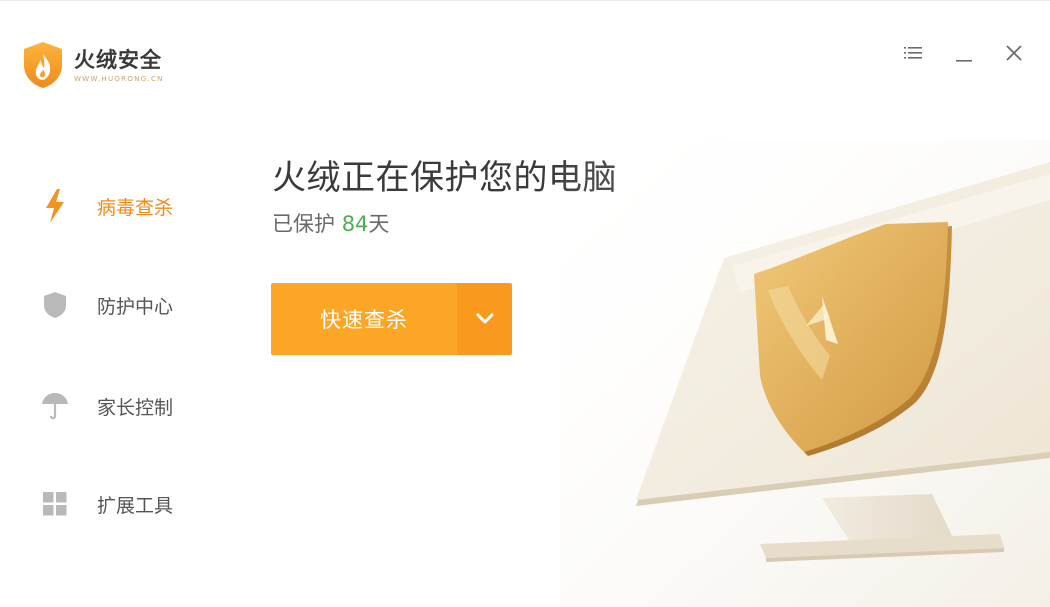 This screenshot has width=1050, height=607. I want to click on minimize-button, so click(964, 53).